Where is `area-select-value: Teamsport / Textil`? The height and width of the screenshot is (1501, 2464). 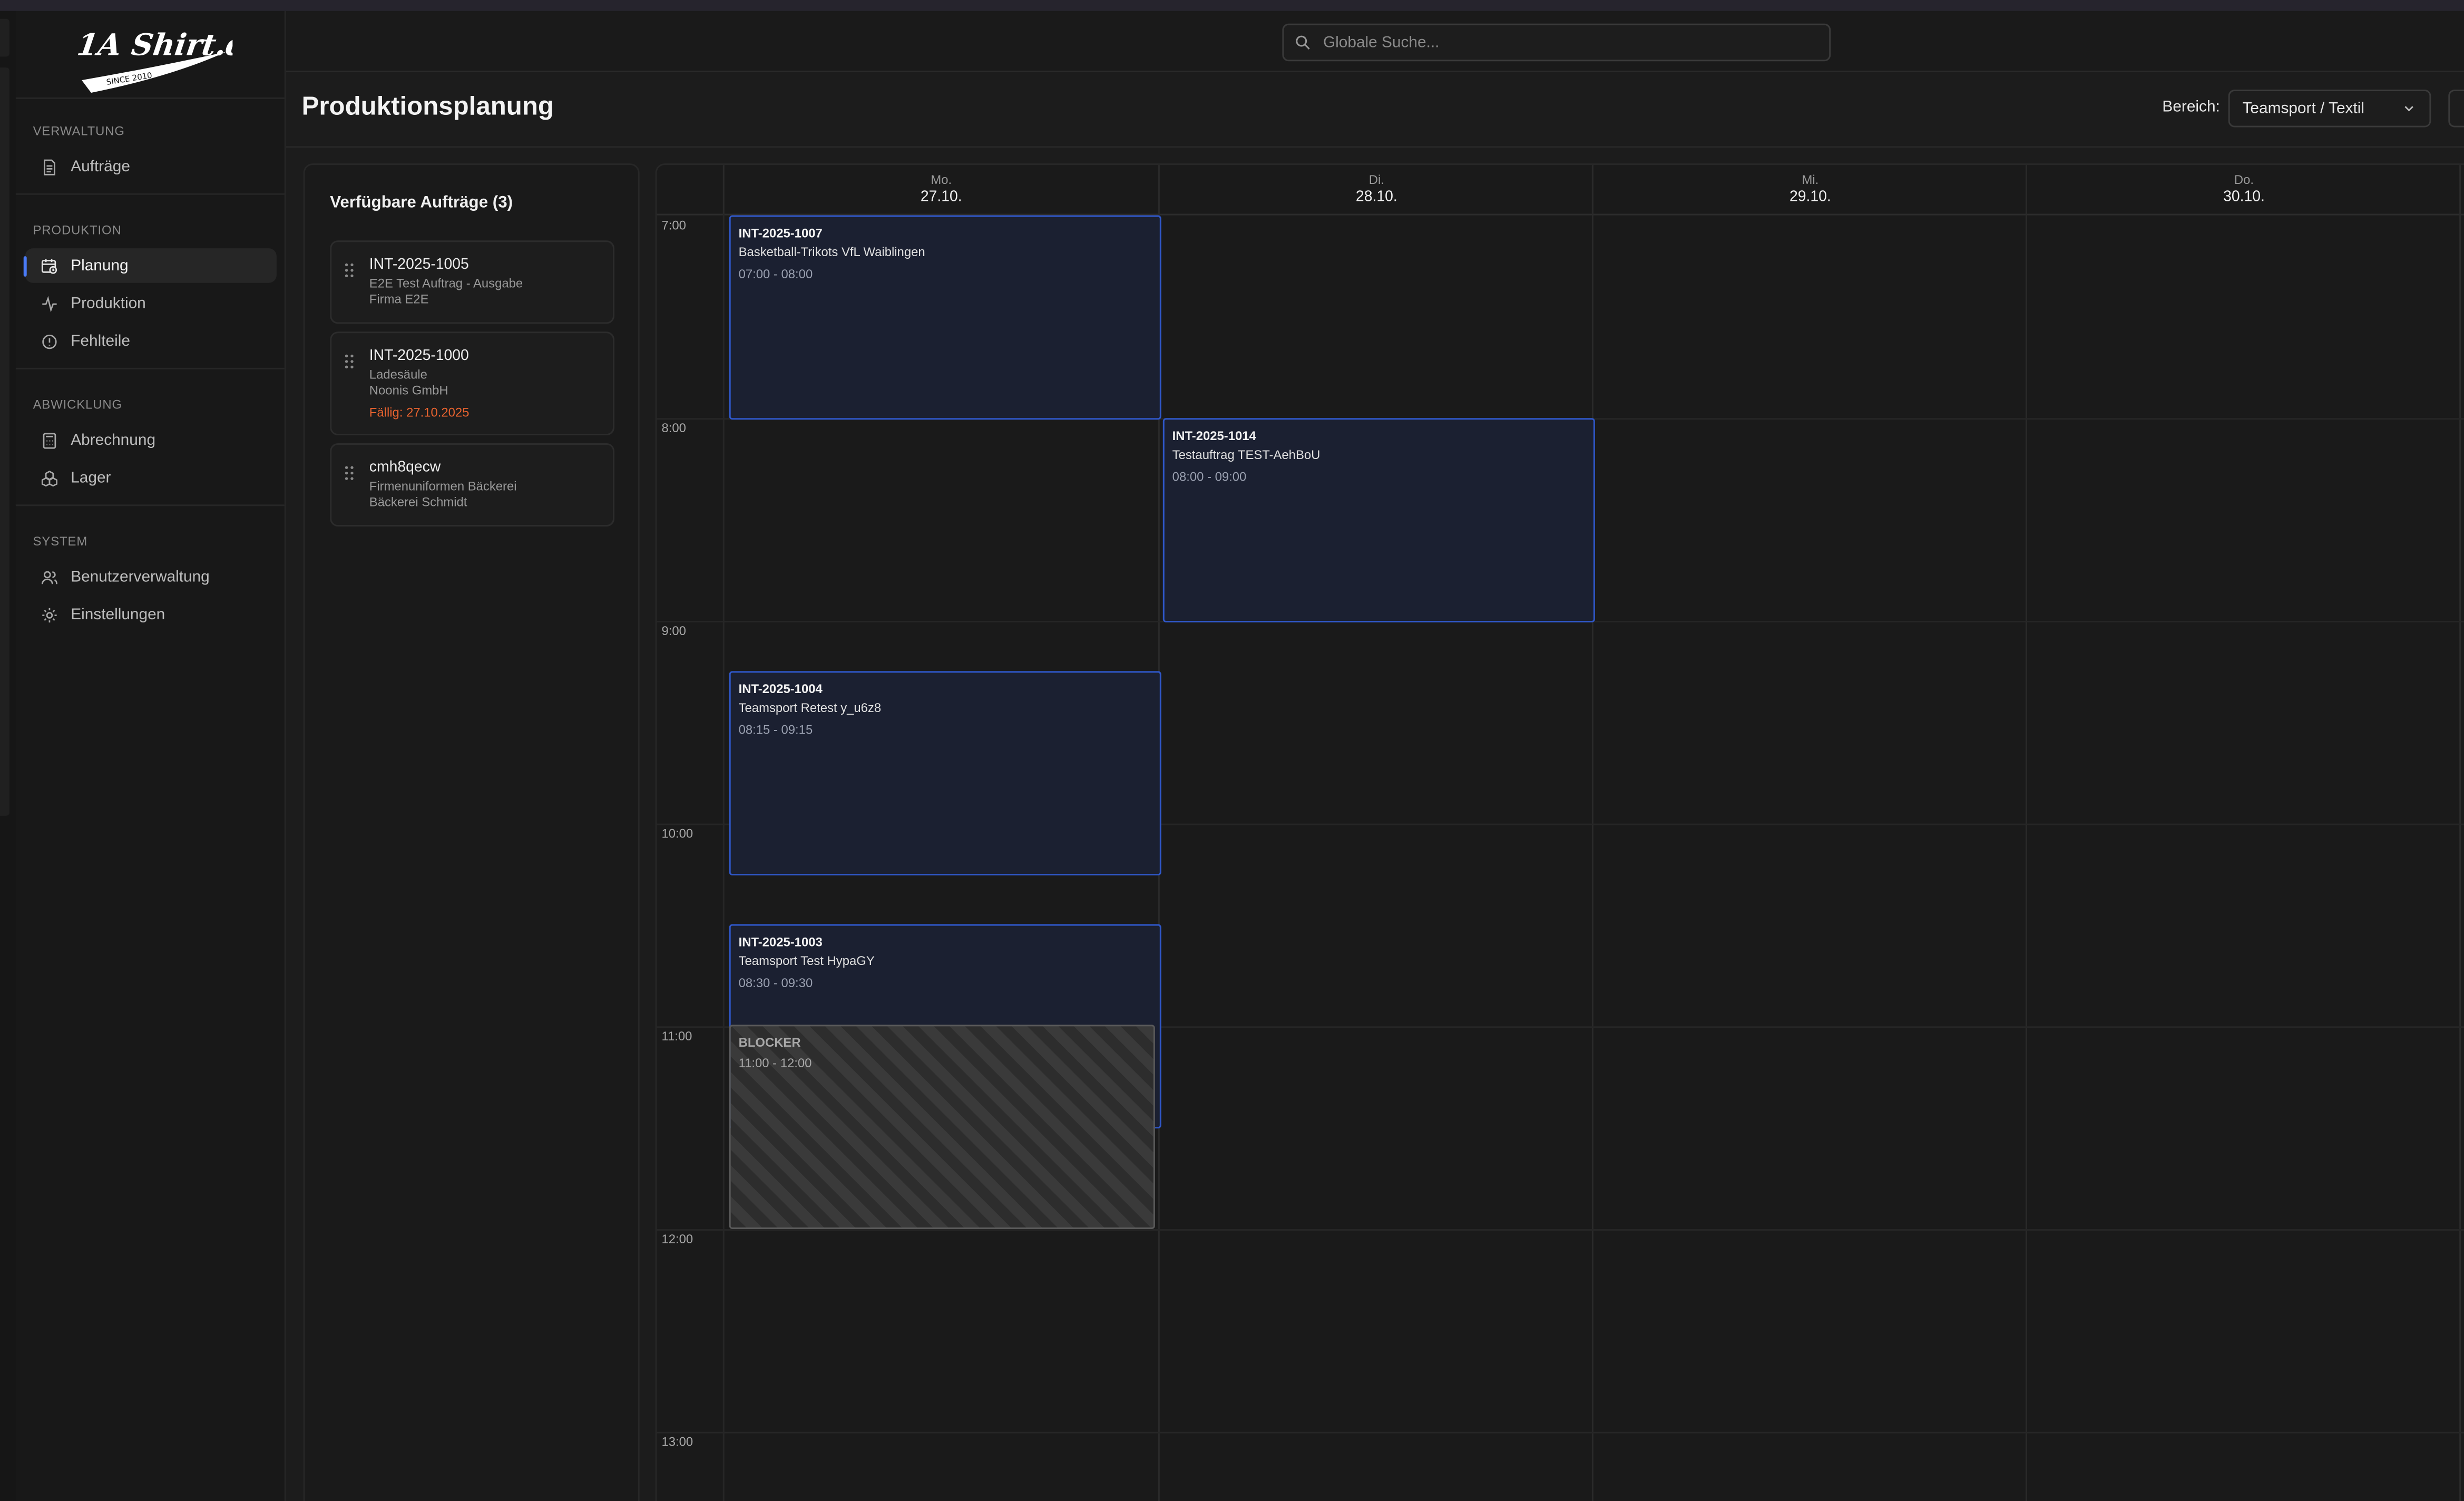
area-select-value: Teamsport / Textil is located at coordinates (2304, 109).